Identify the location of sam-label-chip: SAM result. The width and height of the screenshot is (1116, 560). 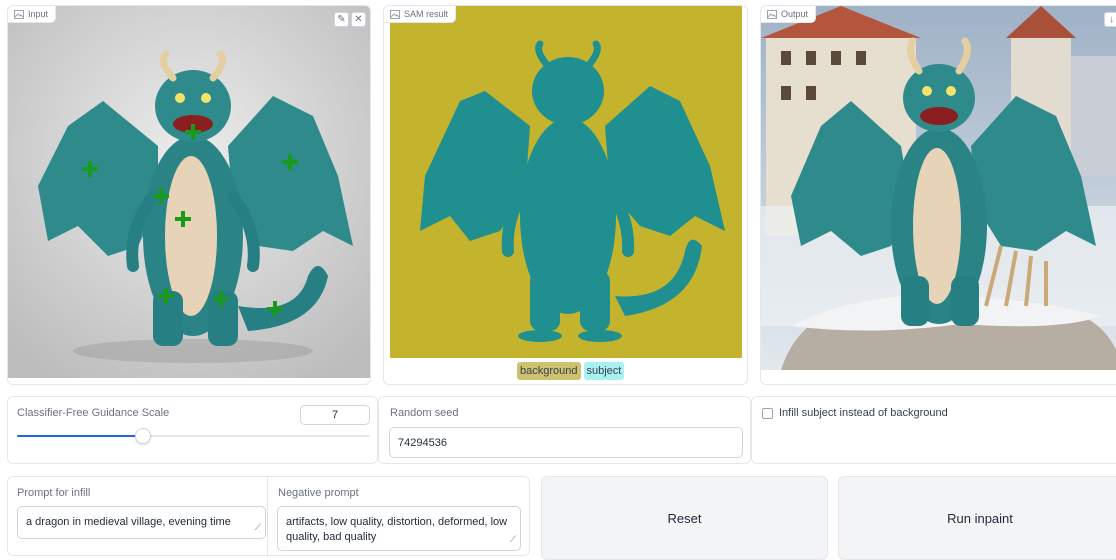
(420, 14).